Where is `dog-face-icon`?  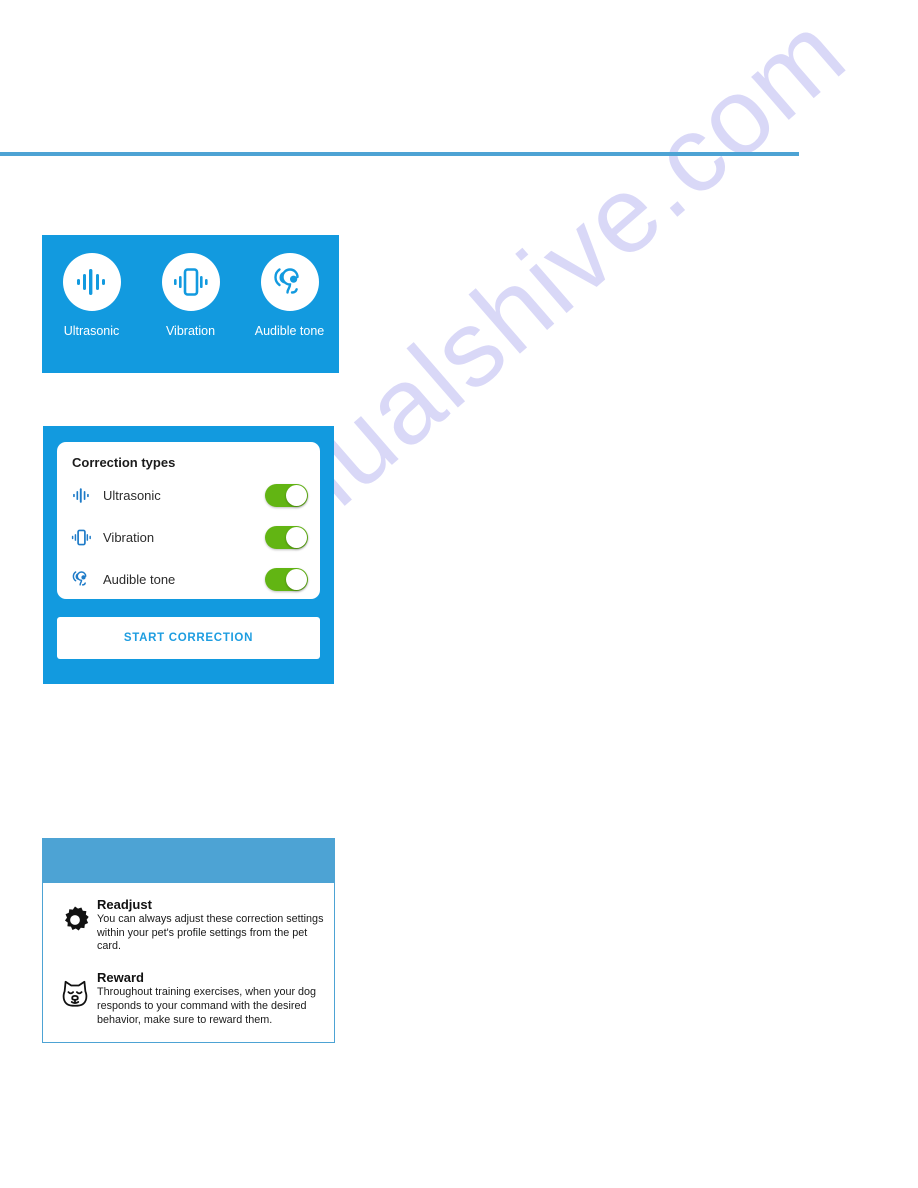
dog-face-icon is located at coordinates (75, 990).